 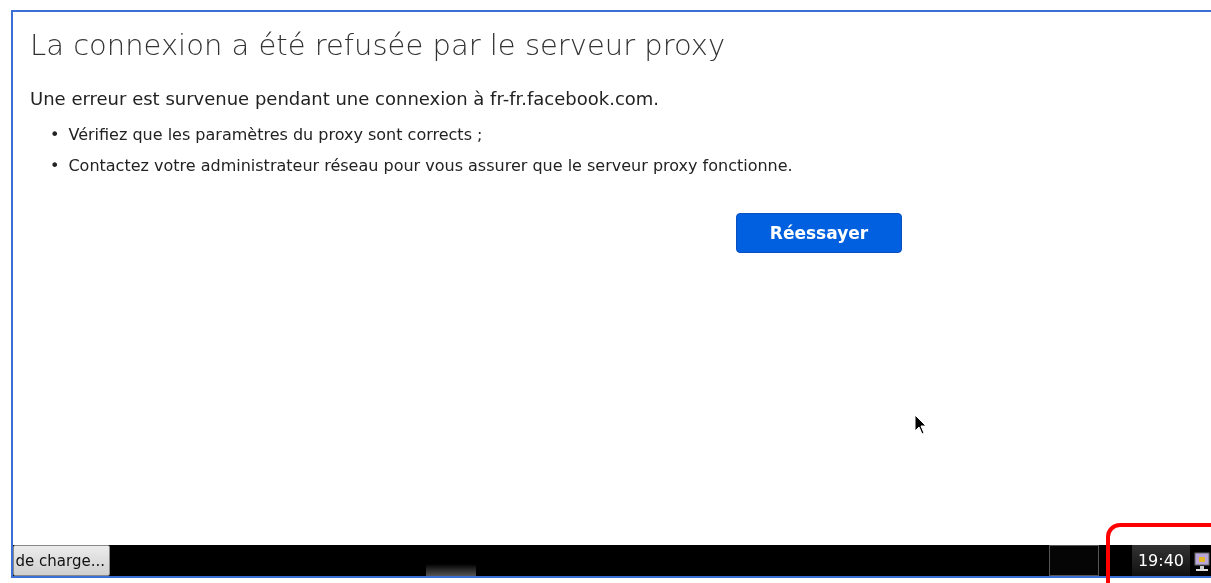 What do you see at coordinates (451, 570) in the screenshot?
I see `dock-handle` at bounding box center [451, 570].